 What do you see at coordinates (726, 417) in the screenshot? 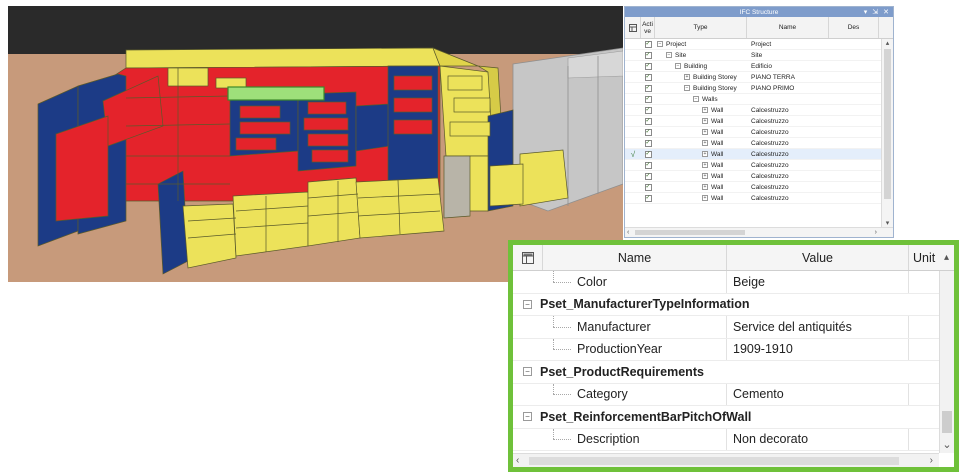
I see `property-group-row: − Pset_ReinforcementBarPitchOfWall` at bounding box center [726, 417].